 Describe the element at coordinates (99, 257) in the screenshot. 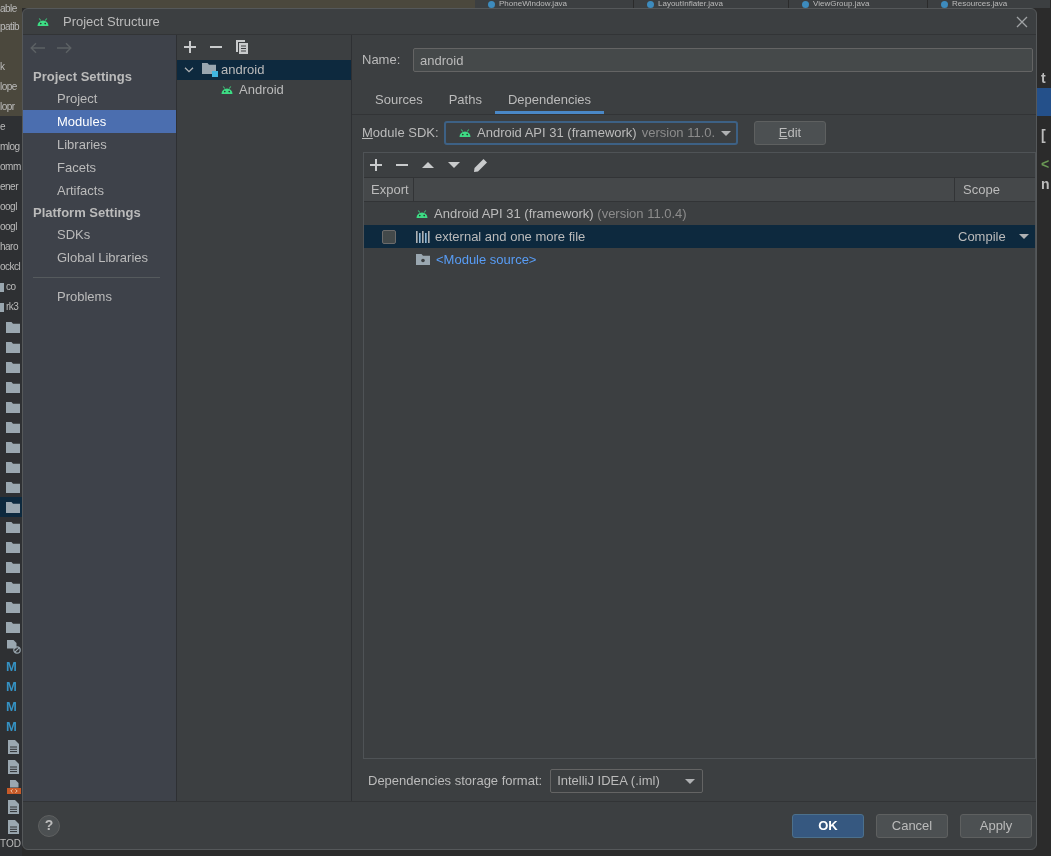

I see `sidebar-item: Global Libraries` at that location.